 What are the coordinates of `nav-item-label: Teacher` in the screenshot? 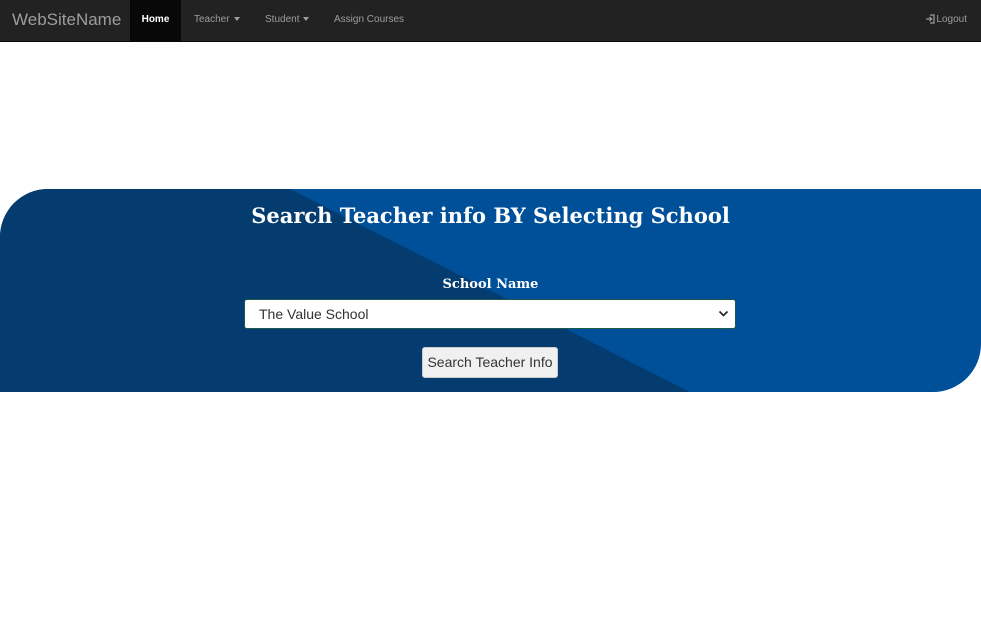 It's located at (212, 19).